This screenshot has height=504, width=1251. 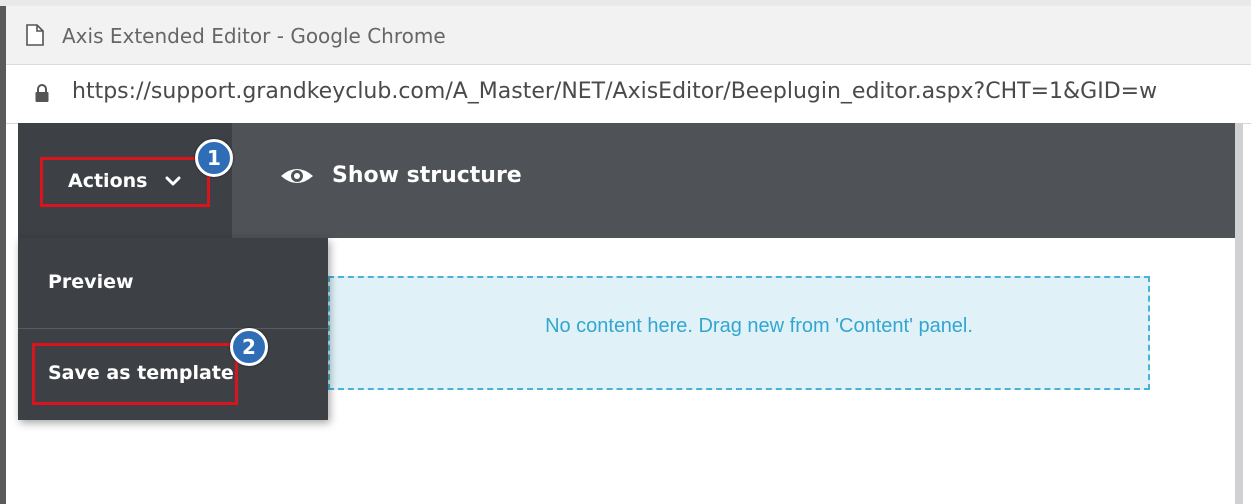 I want to click on menu-item-label: Save as template, so click(x=141, y=373).